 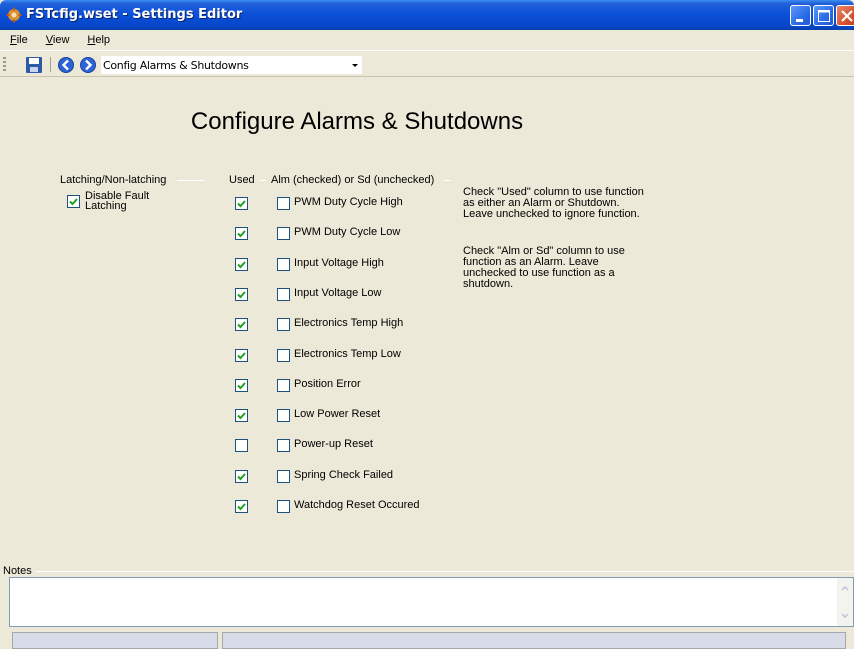 I want to click on scroll-arrows-icon, so click(x=845, y=602).